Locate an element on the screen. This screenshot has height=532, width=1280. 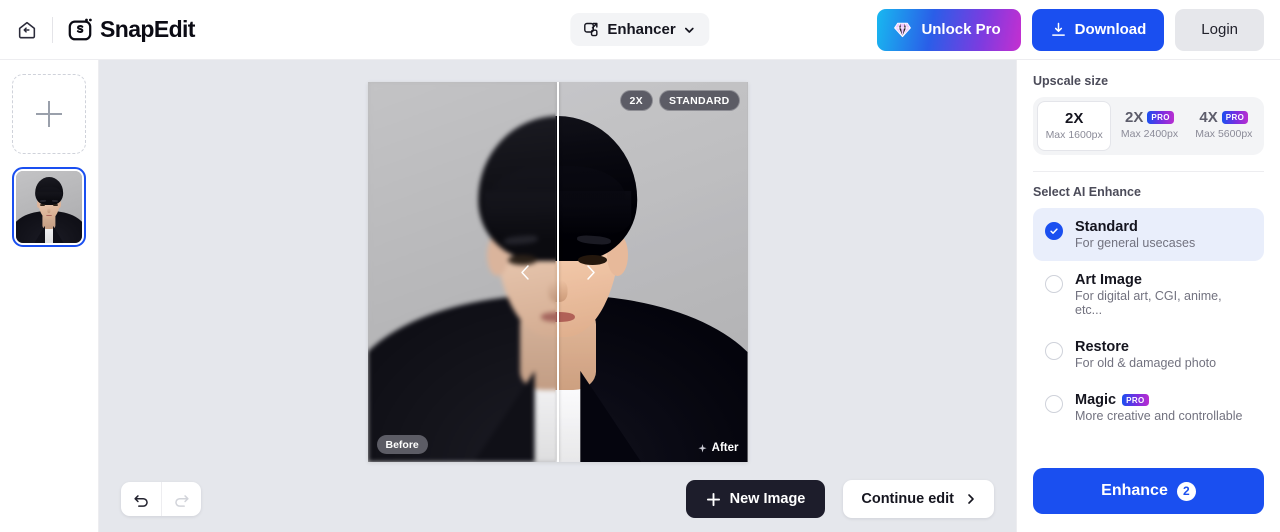
download-icon is located at coordinates (1058, 29).